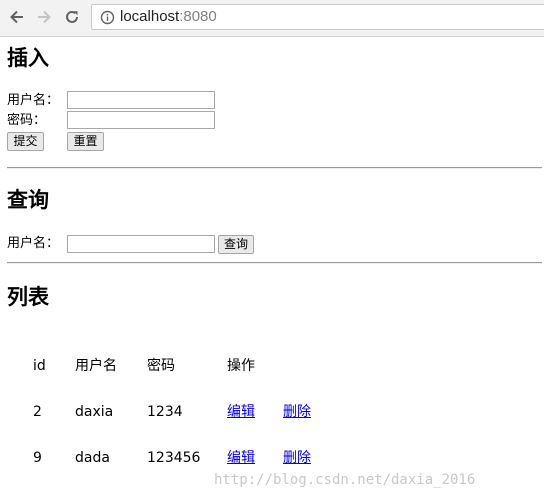 The image size is (544, 500). What do you see at coordinates (28, 58) in the screenshot?
I see `insert-heading: 插入` at bounding box center [28, 58].